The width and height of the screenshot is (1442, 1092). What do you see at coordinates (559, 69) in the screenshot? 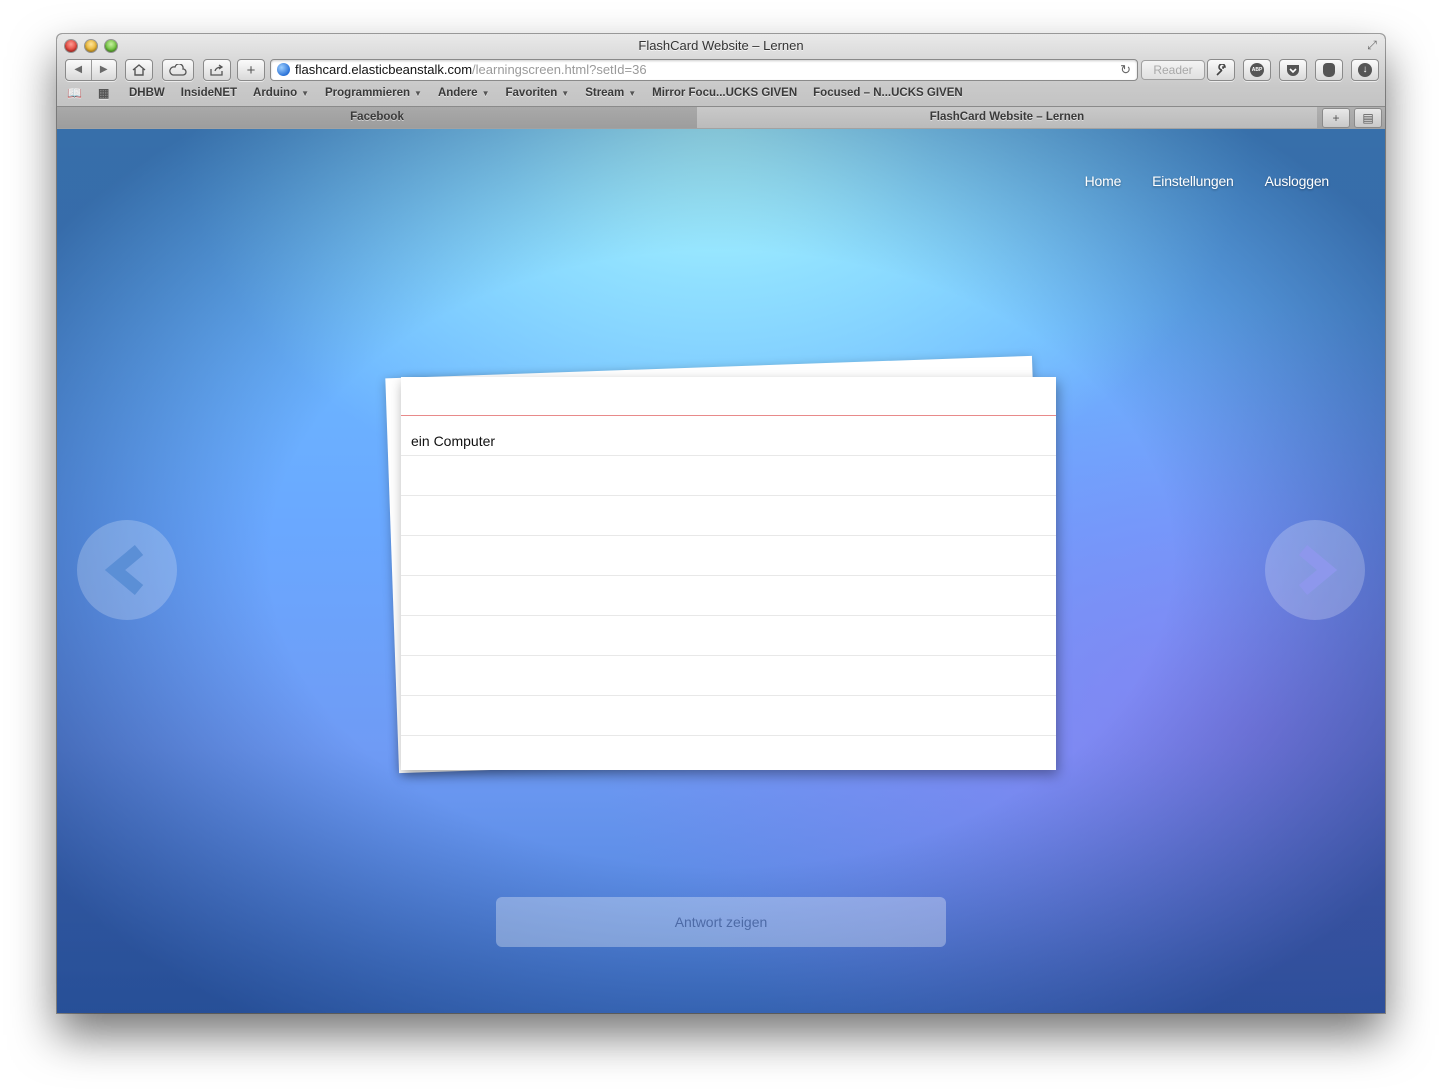
I see `url-path: /learningscreen.html?setId=36` at bounding box center [559, 69].